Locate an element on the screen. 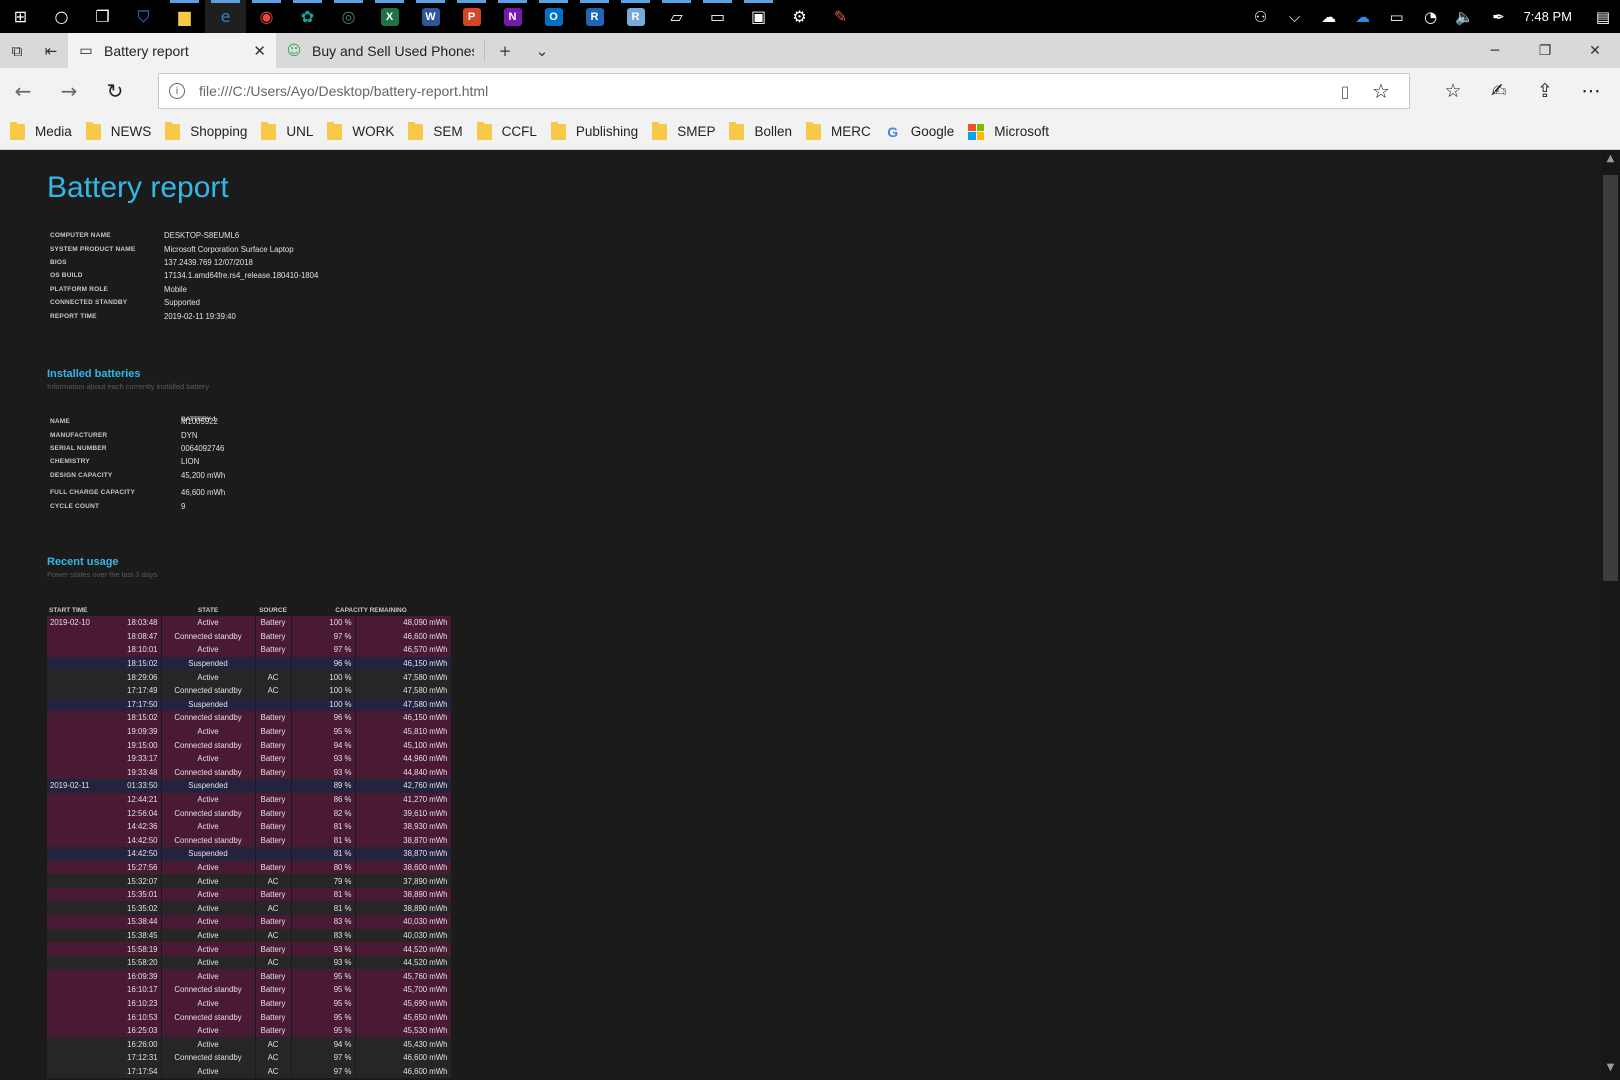 The image size is (1620, 1080). share-icon: ⇪ is located at coordinates (1545, 91).